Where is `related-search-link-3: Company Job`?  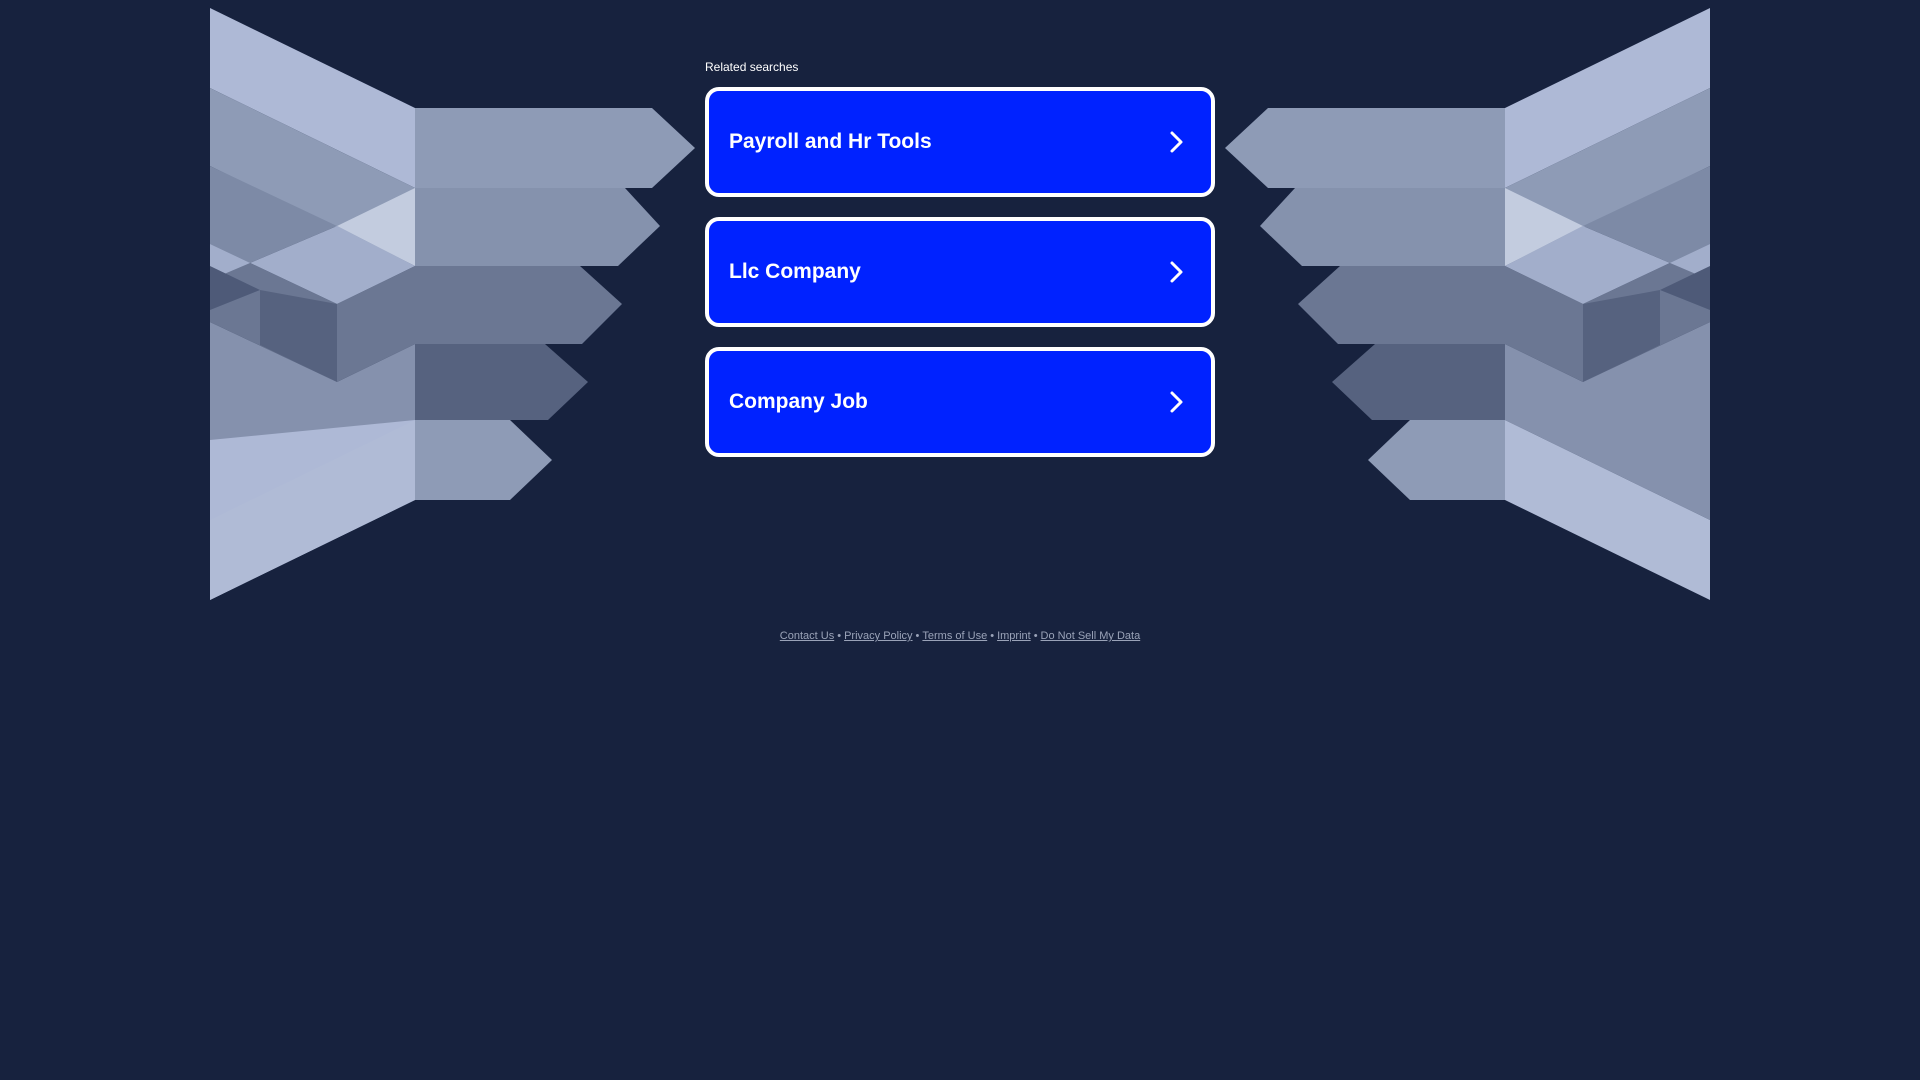
related-search-link-3: Company Job is located at coordinates (960, 402).